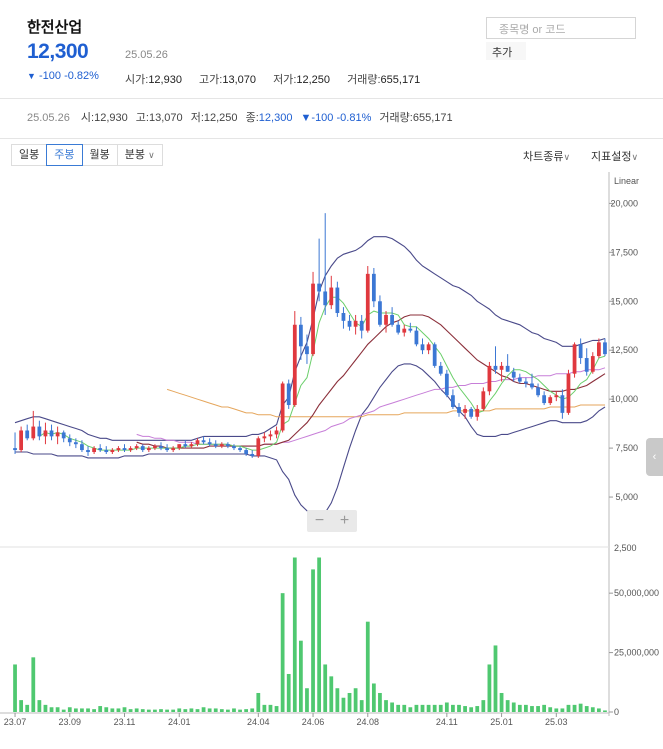  I want to click on zoom-out-button: −, so click(319, 521).